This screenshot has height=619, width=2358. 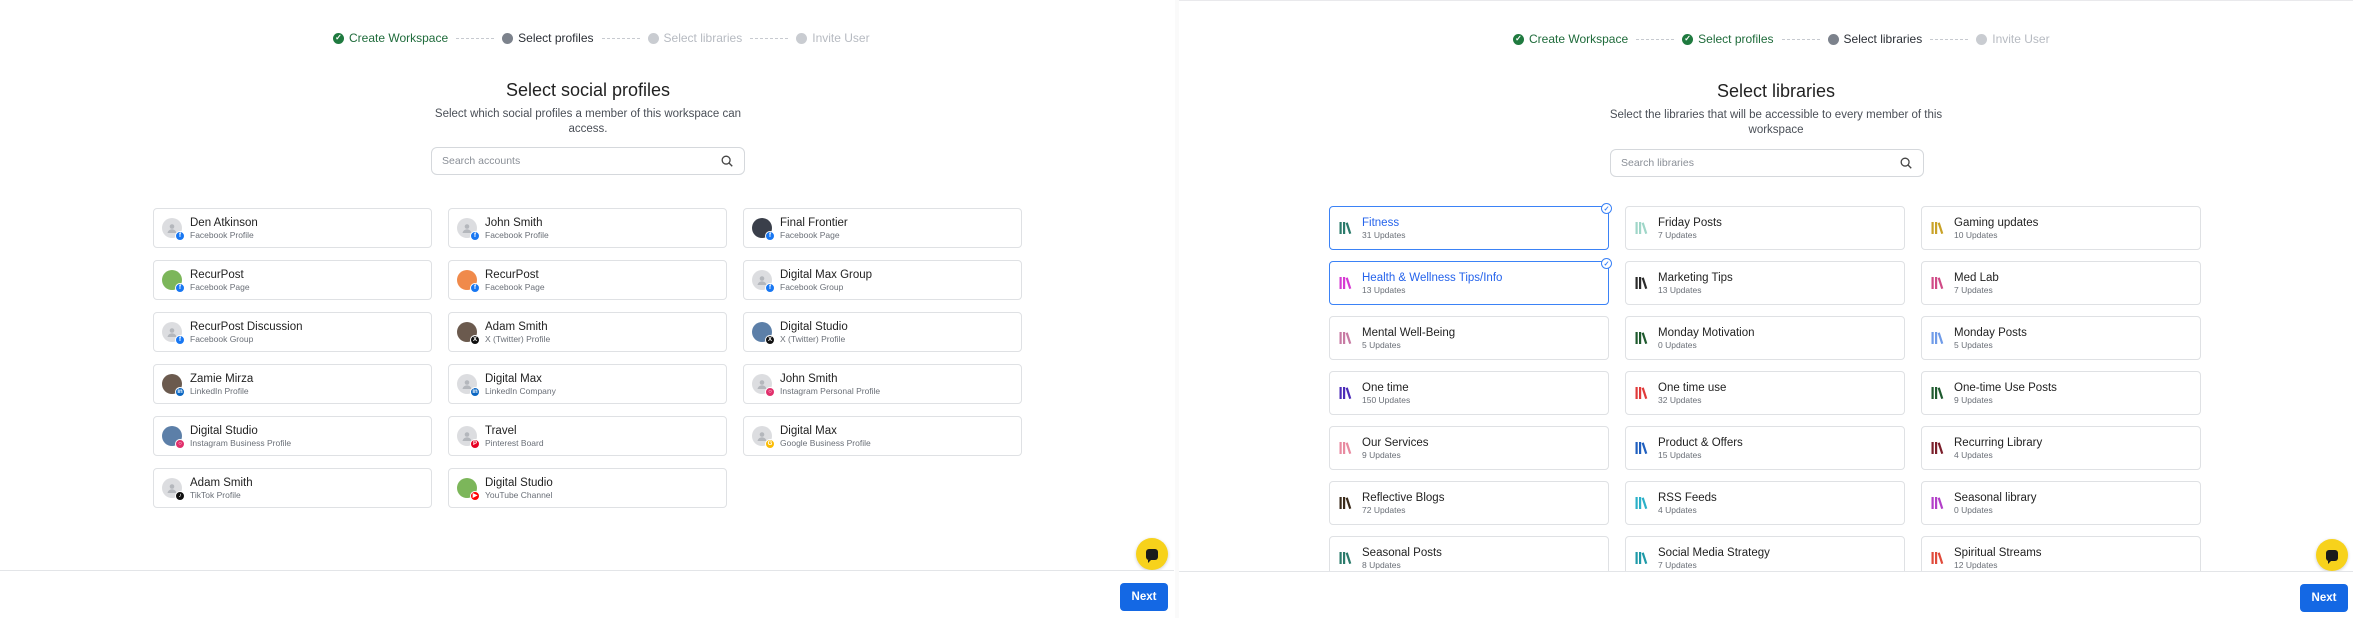 I want to click on search-accounts-field, so click(x=588, y=161).